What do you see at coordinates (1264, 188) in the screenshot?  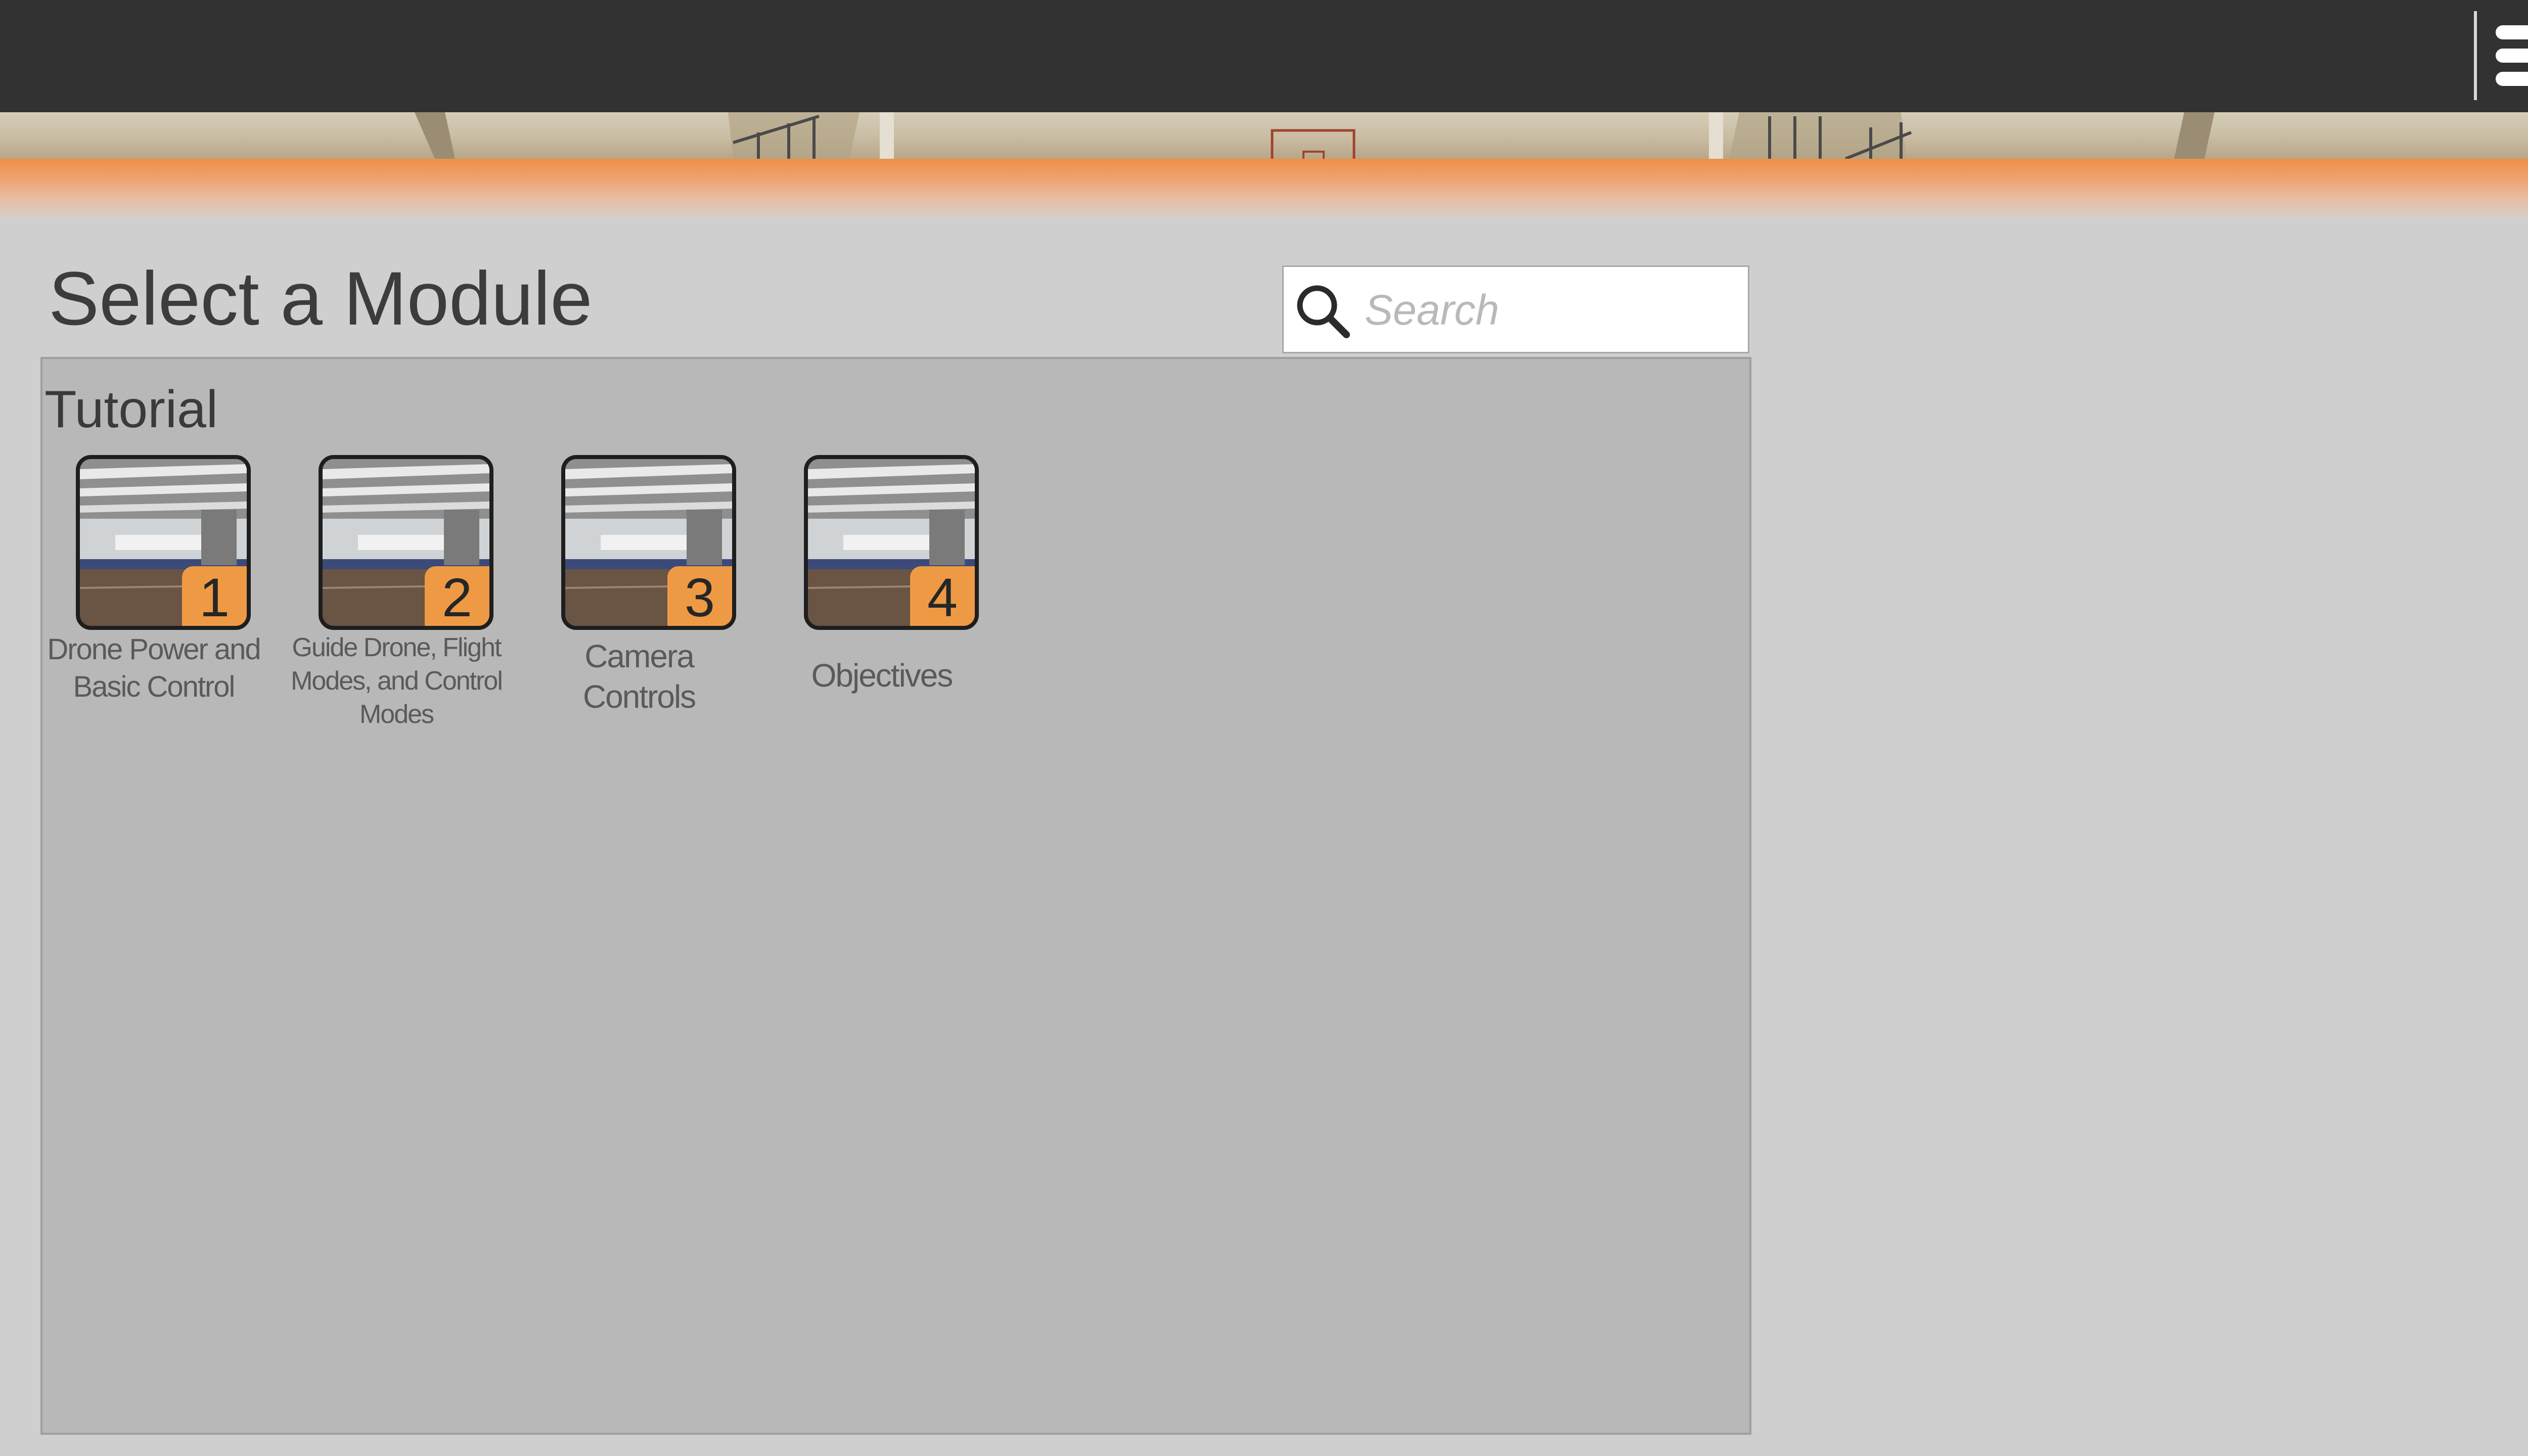 I see `orange-gradient-strip` at bounding box center [1264, 188].